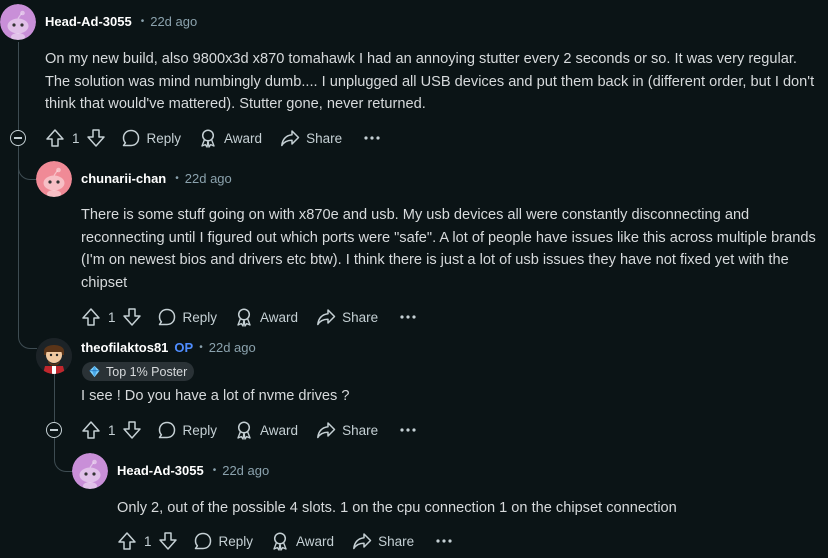  I want to click on username: theofilaktos81, so click(124, 347).